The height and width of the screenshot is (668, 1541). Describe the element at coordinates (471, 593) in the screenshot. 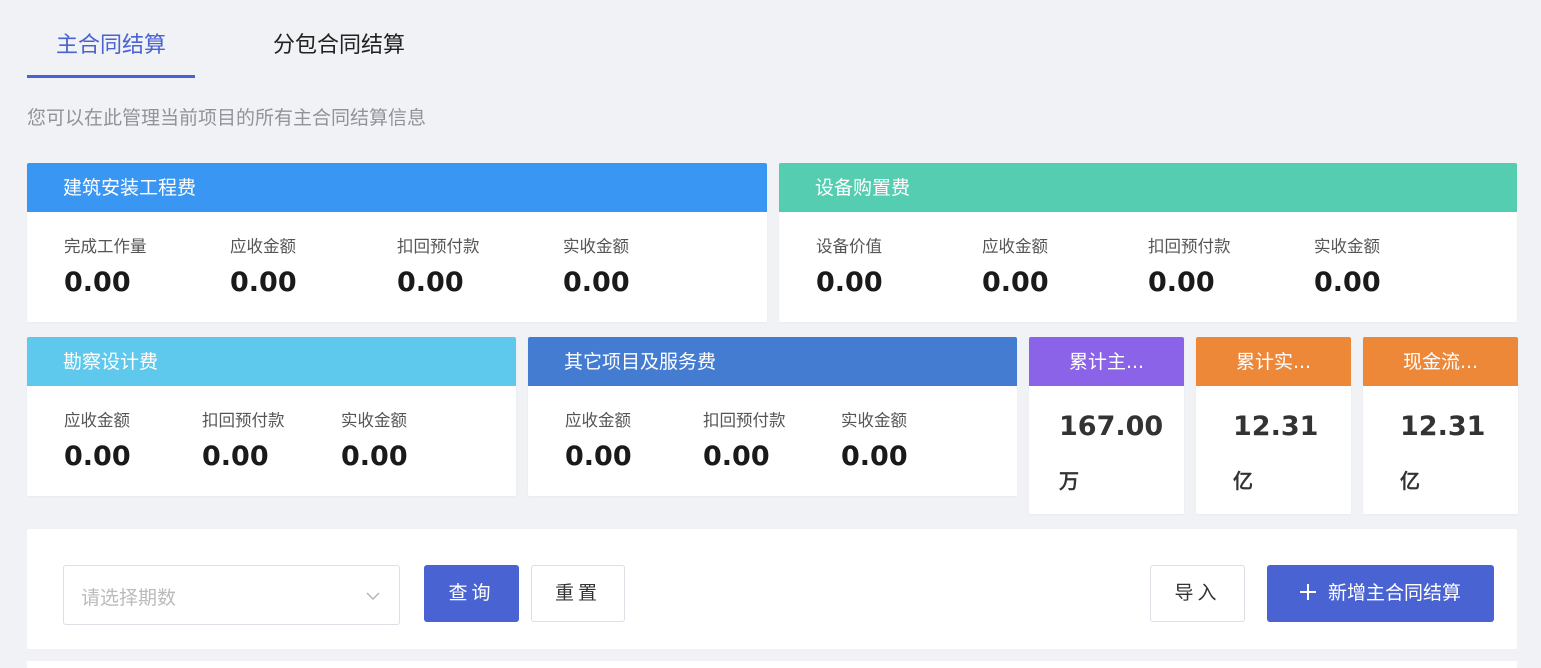

I see `query-button: 查询` at that location.